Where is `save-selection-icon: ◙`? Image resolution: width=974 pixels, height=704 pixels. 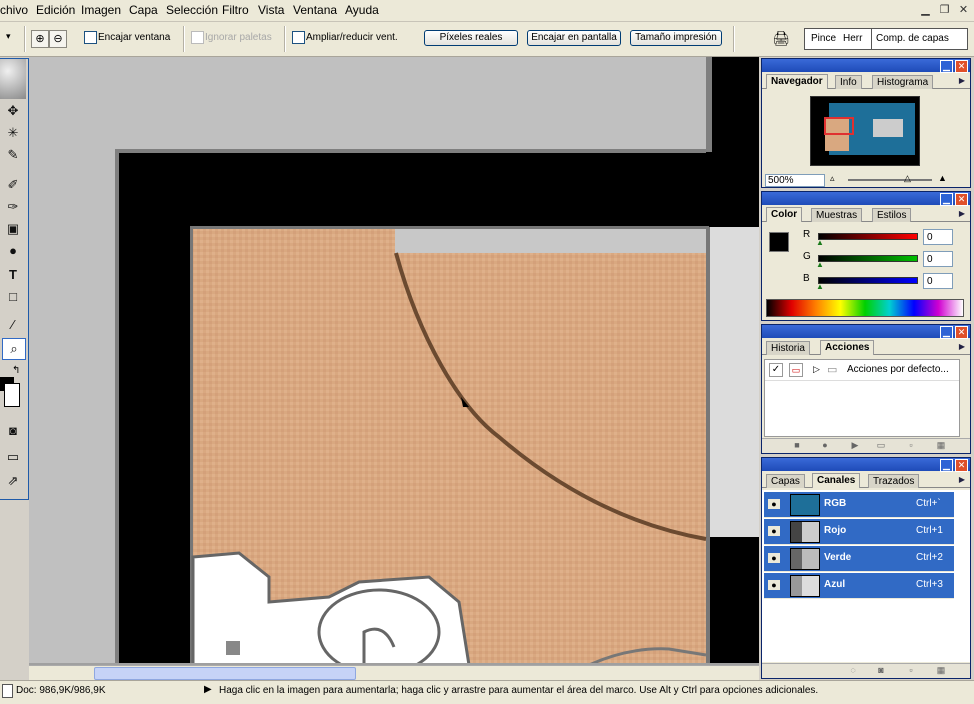 save-selection-icon: ◙ is located at coordinates (881, 670).